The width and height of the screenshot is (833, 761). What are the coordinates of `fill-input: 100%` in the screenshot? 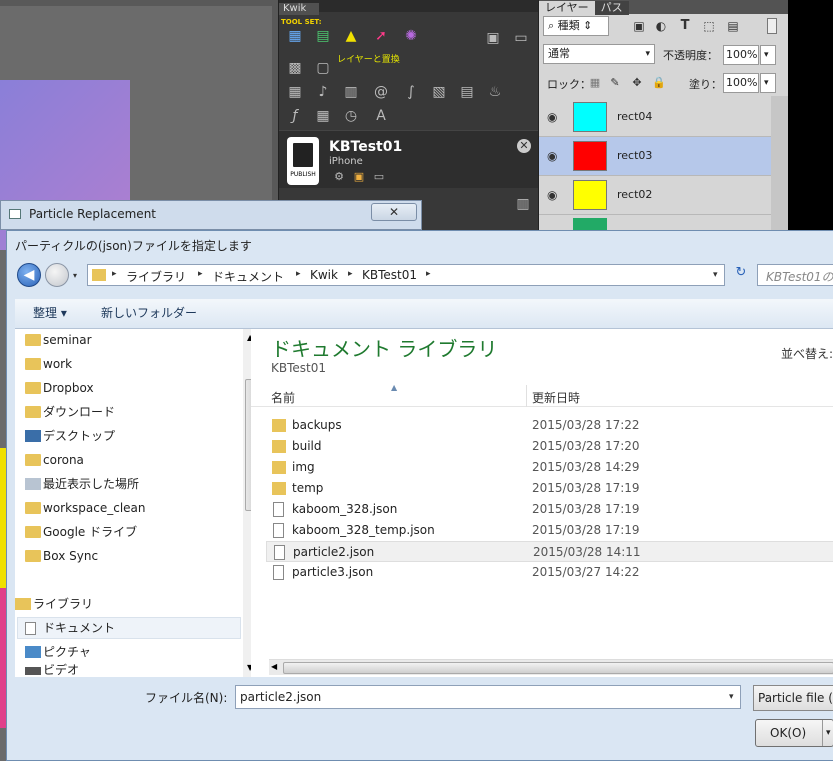 It's located at (741, 83).